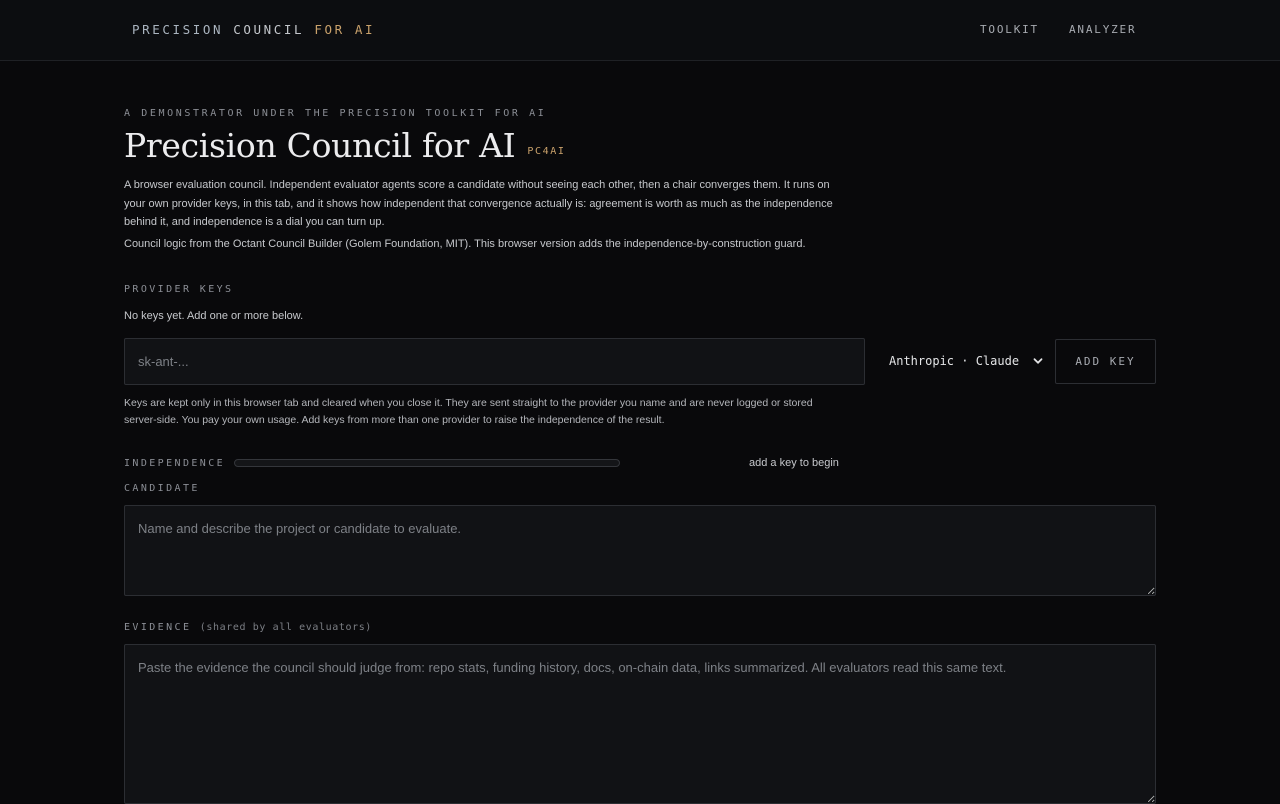 Image resolution: width=1280 pixels, height=804 pixels. What do you see at coordinates (320, 145) in the screenshot?
I see `page-title: Precision Council for AI` at bounding box center [320, 145].